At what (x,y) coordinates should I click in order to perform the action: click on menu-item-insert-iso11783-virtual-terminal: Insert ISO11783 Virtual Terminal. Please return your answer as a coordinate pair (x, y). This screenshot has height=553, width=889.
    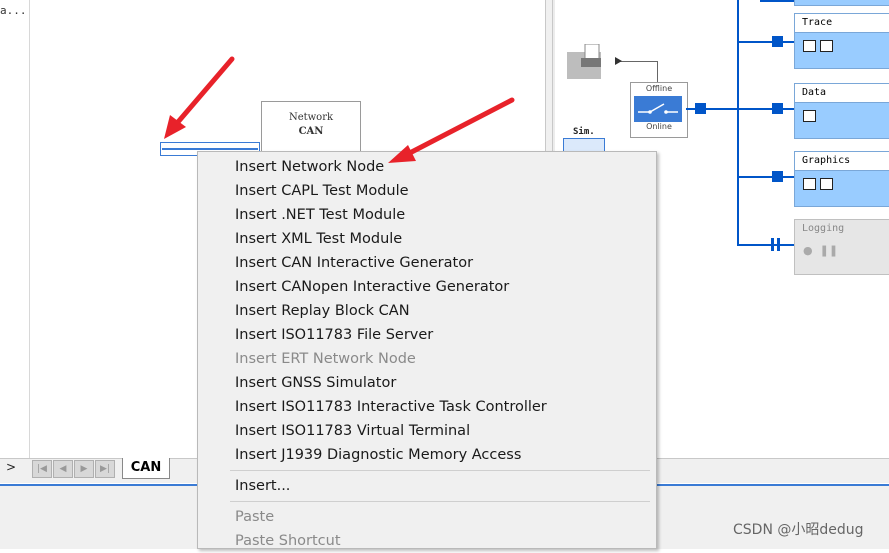
    Looking at the image, I should click on (352, 431).